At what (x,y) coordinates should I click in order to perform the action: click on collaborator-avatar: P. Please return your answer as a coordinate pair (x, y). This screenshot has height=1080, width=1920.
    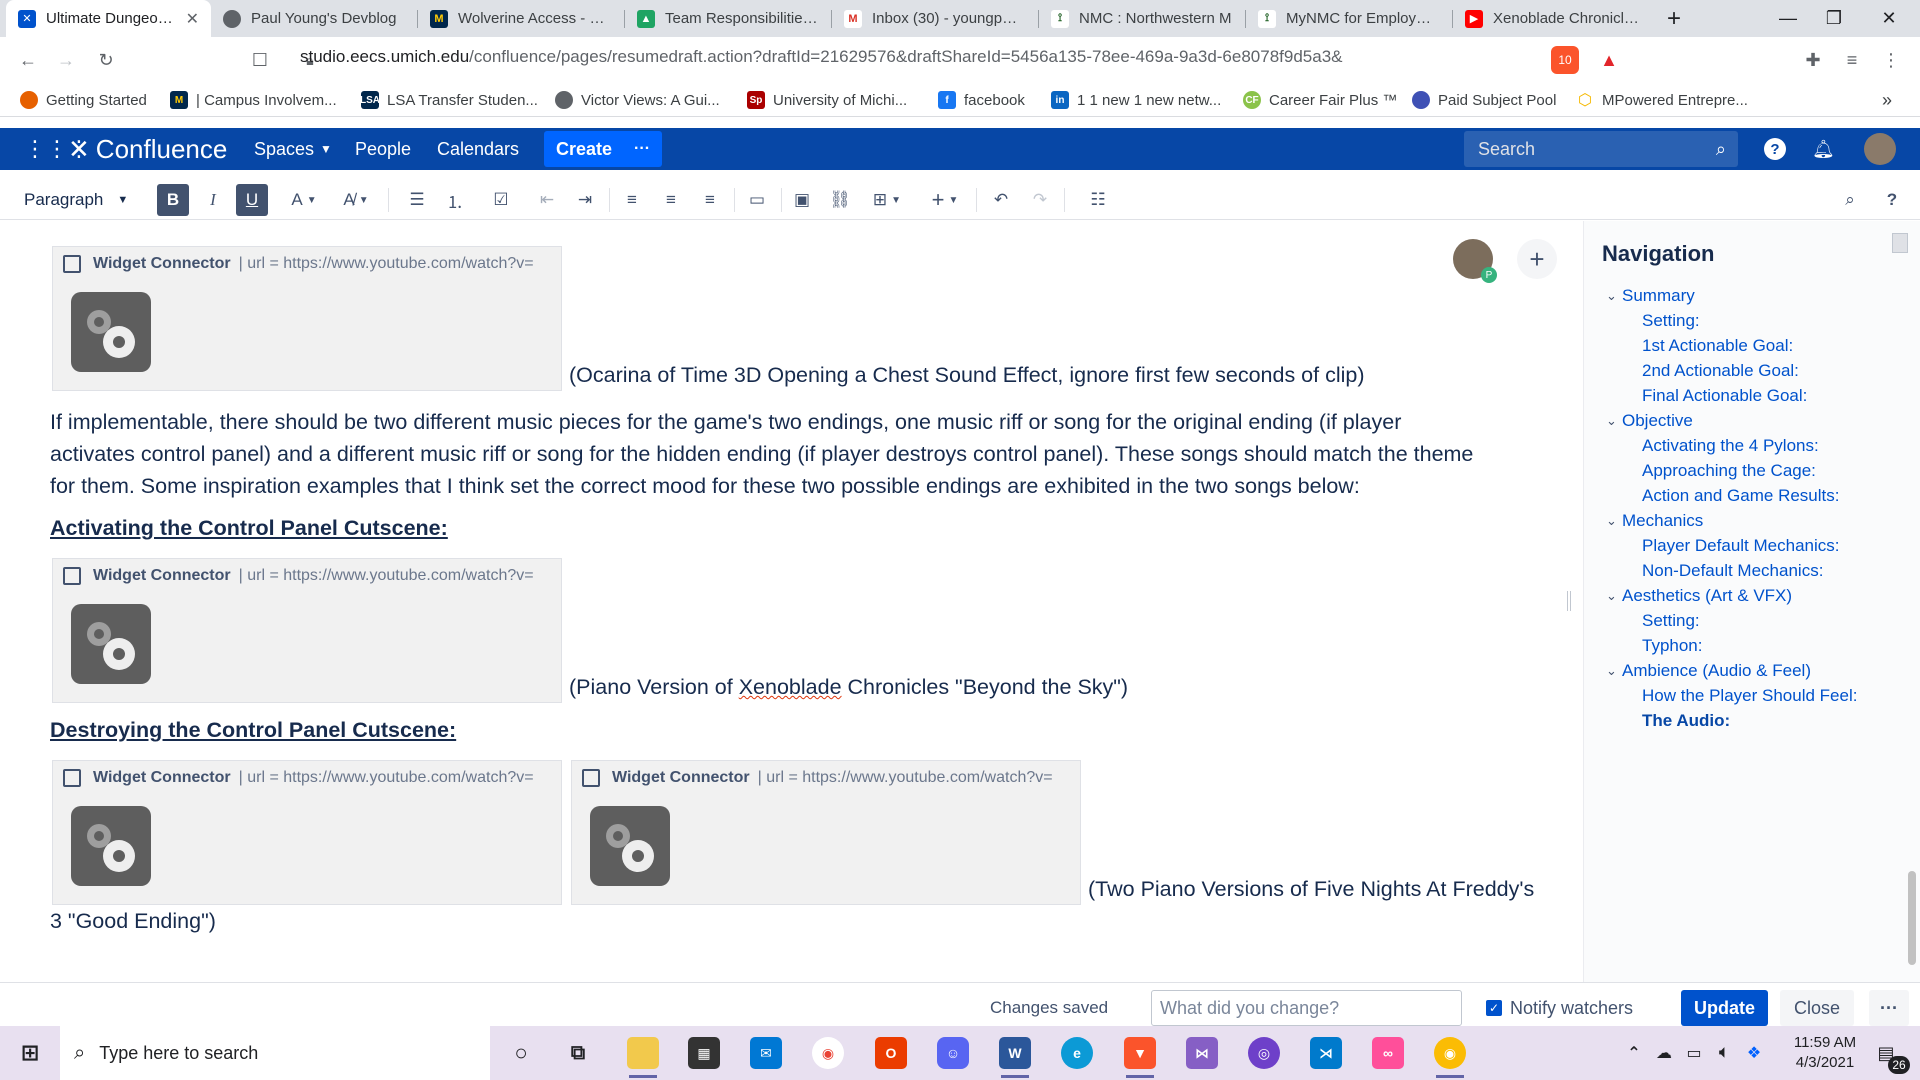
    Looking at the image, I should click on (1475, 261).